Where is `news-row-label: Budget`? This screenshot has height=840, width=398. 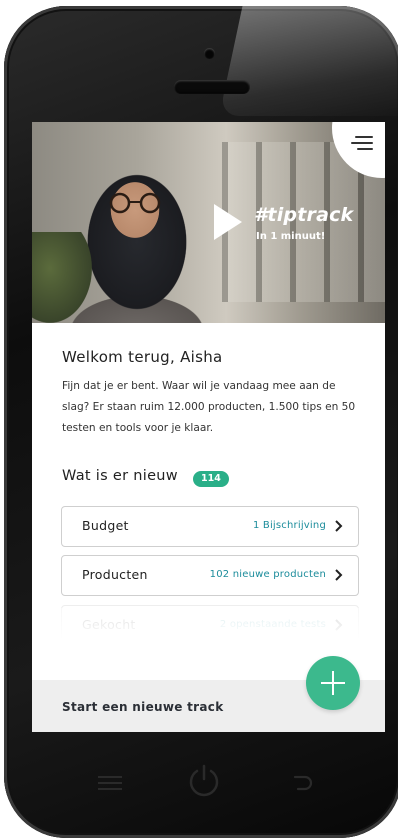
news-row-label: Budget is located at coordinates (105, 525).